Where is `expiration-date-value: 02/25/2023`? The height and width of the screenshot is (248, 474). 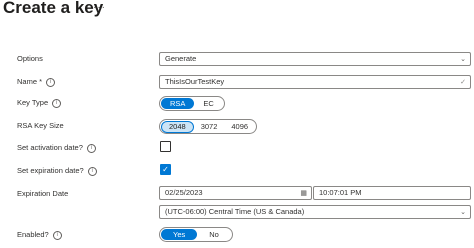
expiration-date-value: 02/25/2023 is located at coordinates (184, 192).